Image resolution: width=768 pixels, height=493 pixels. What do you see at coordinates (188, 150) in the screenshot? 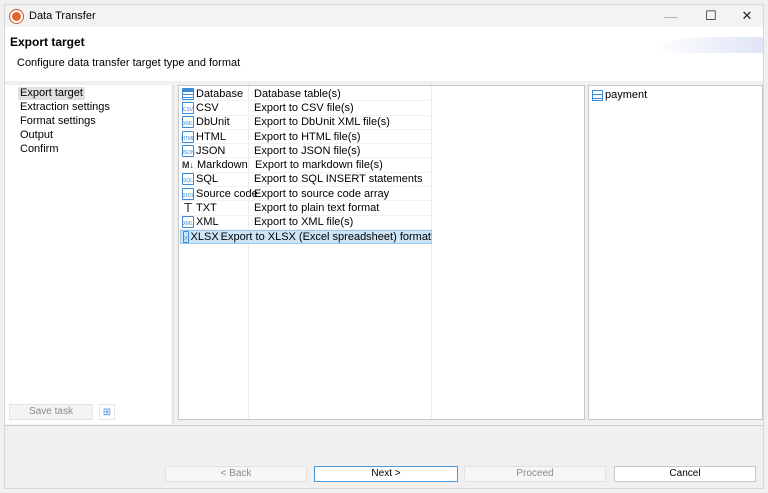
I see `json-file-icon: JSON` at bounding box center [188, 150].